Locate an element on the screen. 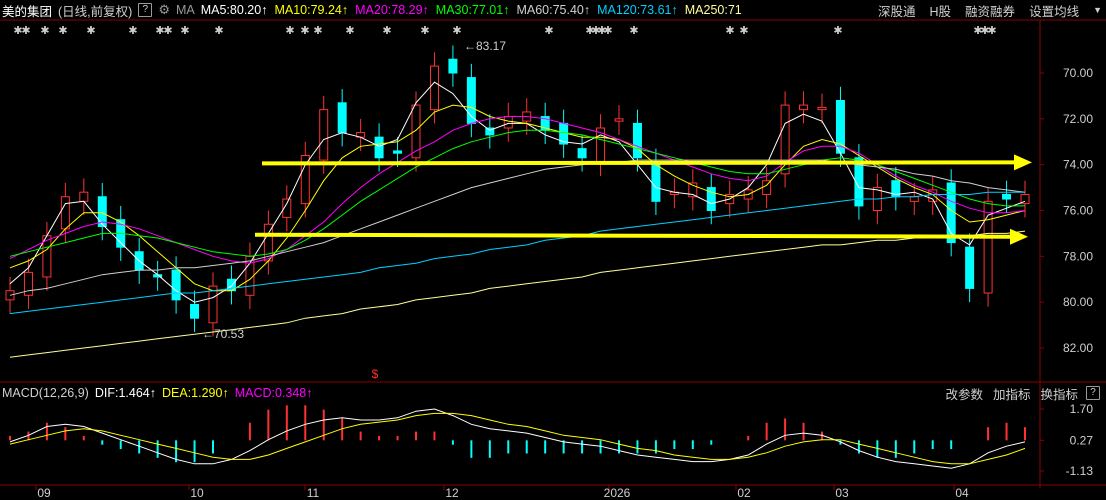  time-label: 09 is located at coordinates (44, 493).